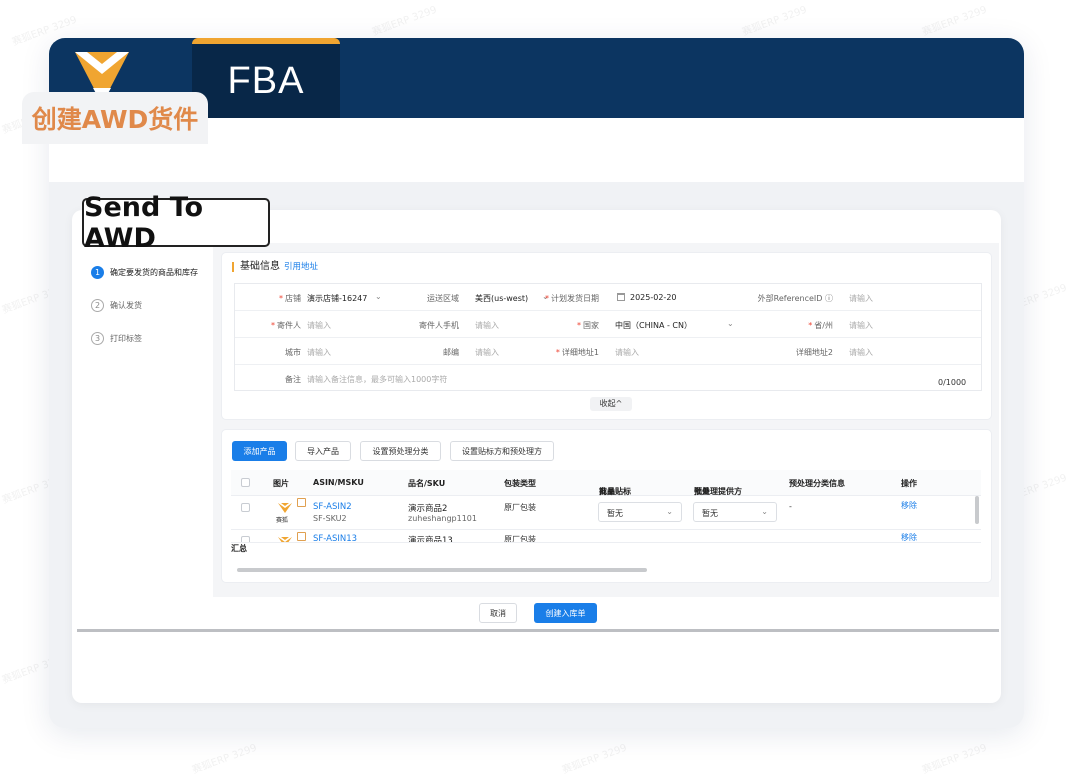 Image resolution: width=1080 pixels, height=782 pixels. Describe the element at coordinates (502, 451) in the screenshot. I see `set-label-prep-button: 设置贴标方和预处理方` at that location.